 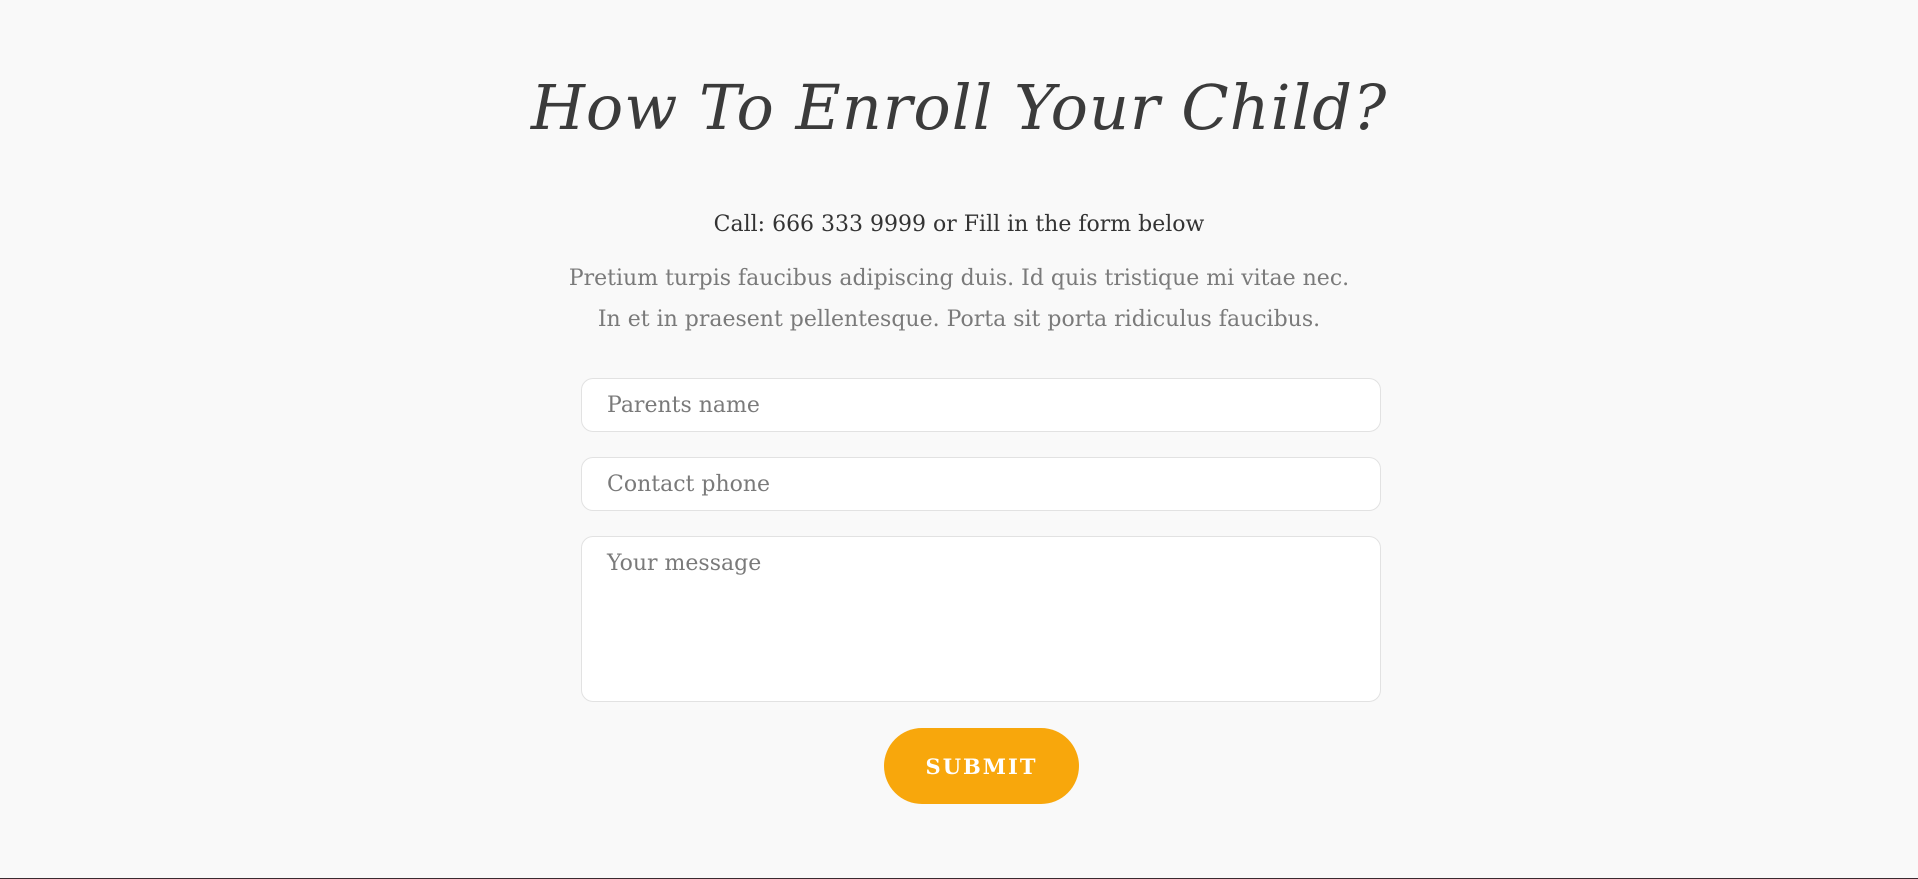 What do you see at coordinates (981, 766) in the screenshot?
I see `submit-button: SUBMIT` at bounding box center [981, 766].